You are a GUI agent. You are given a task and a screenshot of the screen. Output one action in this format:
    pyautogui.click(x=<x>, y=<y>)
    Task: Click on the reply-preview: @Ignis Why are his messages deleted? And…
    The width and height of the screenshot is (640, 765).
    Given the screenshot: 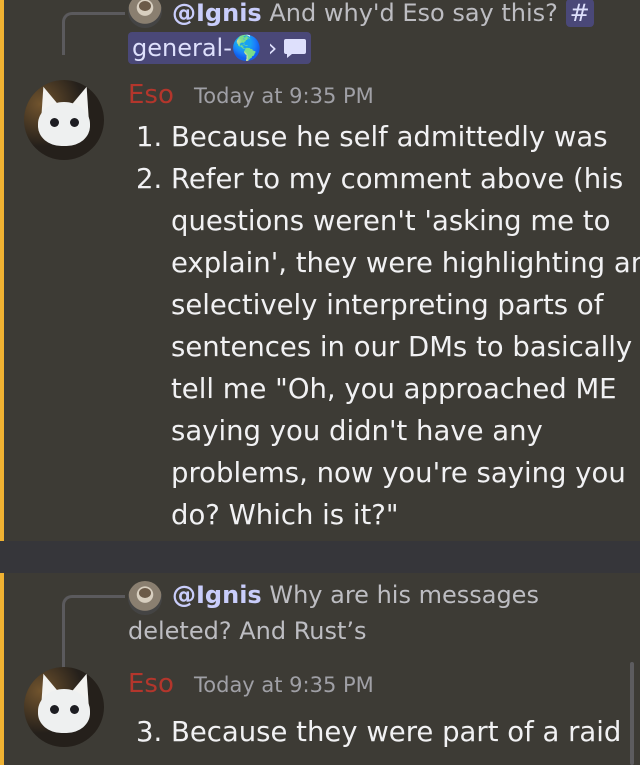 What is the action you would take?
    pyautogui.click(x=338, y=613)
    